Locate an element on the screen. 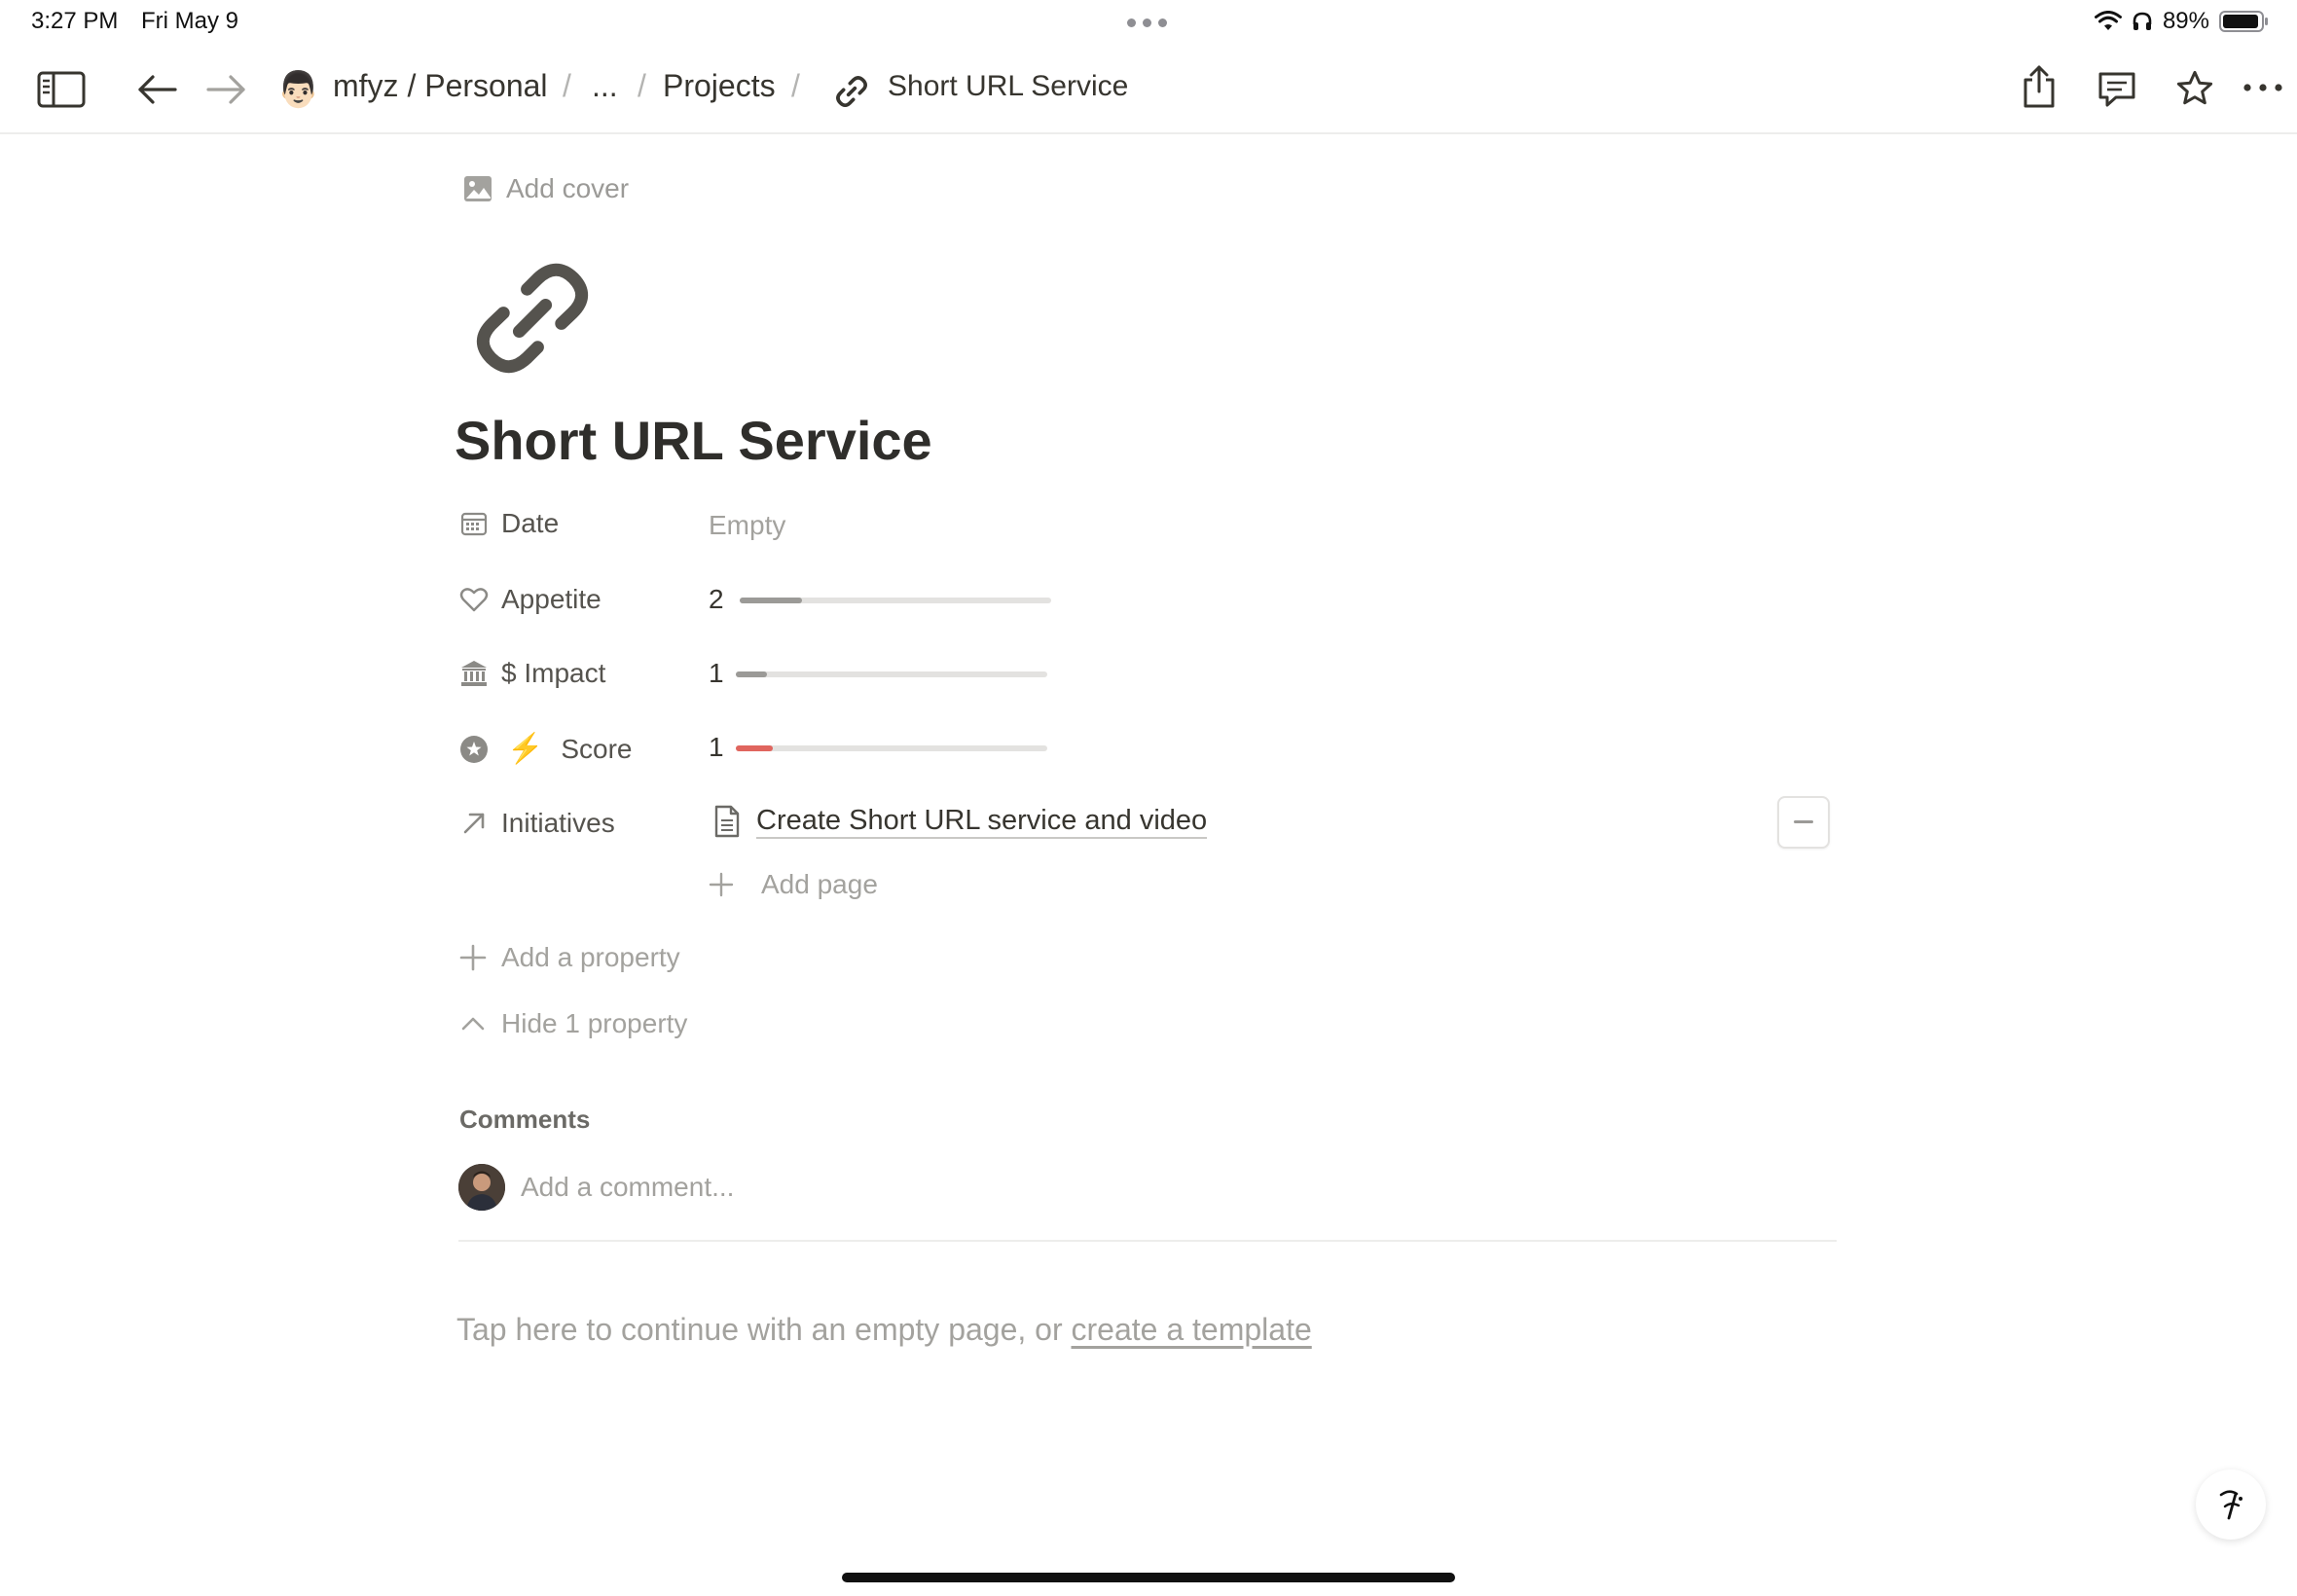 The image size is (2297, 1596). score-emoji: ⚡ is located at coordinates (525, 749).